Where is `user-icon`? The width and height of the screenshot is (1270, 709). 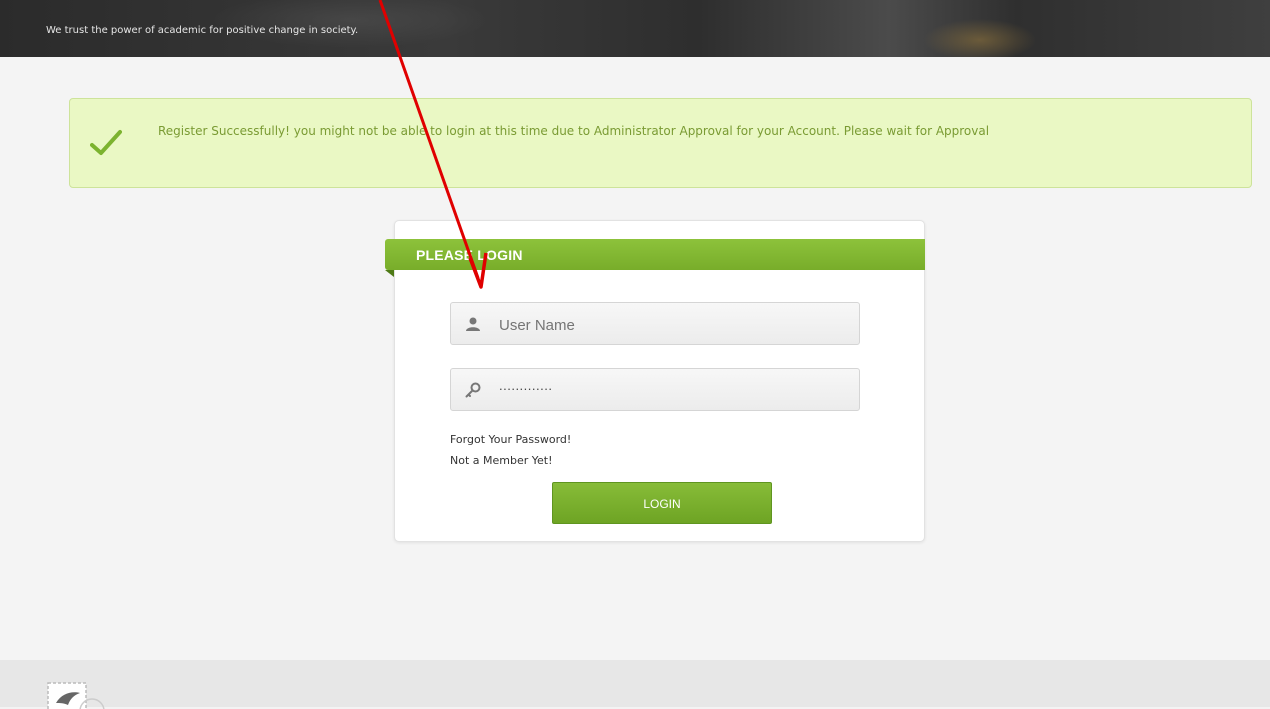
user-icon is located at coordinates (473, 324).